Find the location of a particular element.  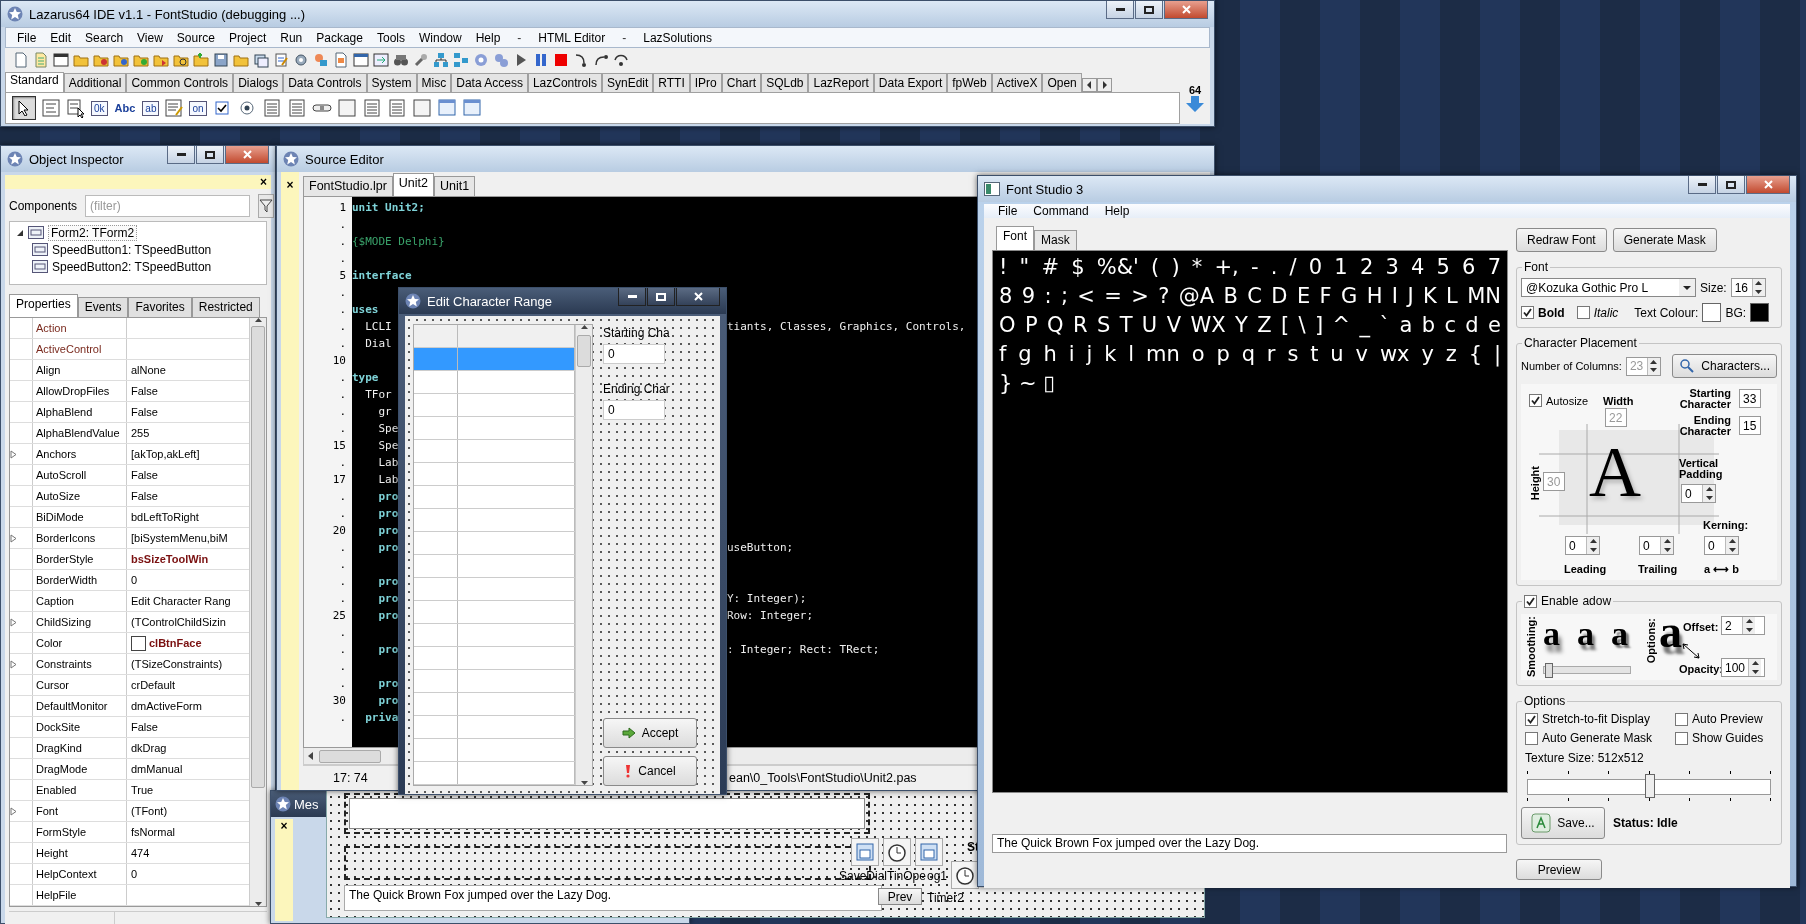

popup-menu-icon is located at coordinates (76, 108).